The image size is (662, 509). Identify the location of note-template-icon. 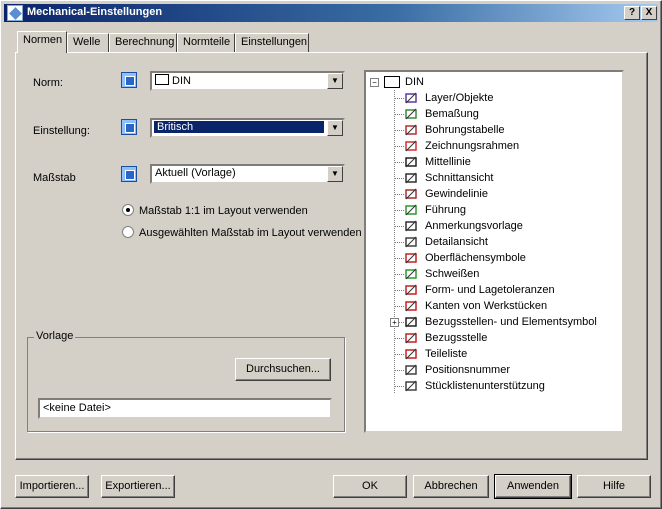
(411, 226).